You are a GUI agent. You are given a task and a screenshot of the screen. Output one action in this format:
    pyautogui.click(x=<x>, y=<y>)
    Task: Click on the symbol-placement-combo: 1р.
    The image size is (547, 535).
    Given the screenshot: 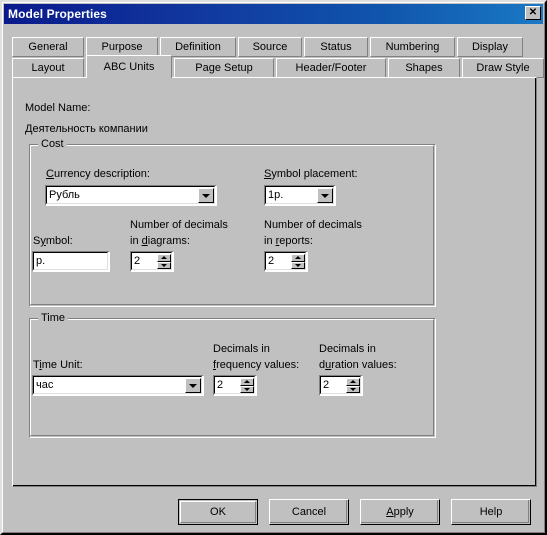 What is the action you would take?
    pyautogui.click(x=300, y=195)
    